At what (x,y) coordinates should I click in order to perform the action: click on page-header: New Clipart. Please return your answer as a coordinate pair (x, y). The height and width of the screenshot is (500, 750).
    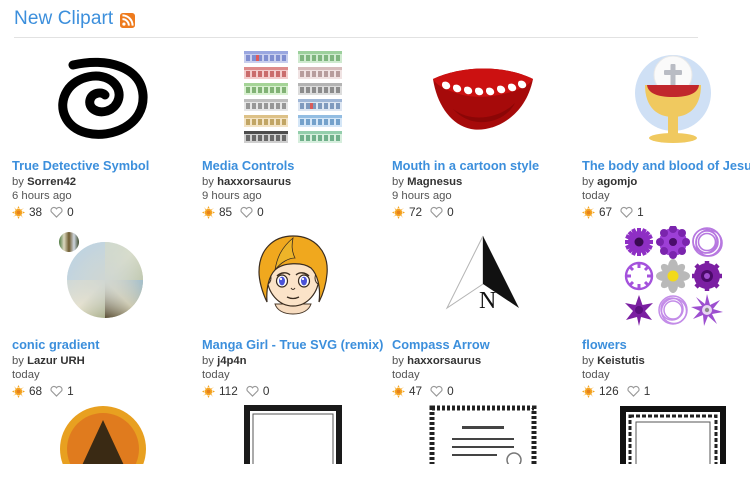
    Looking at the image, I should click on (375, 18).